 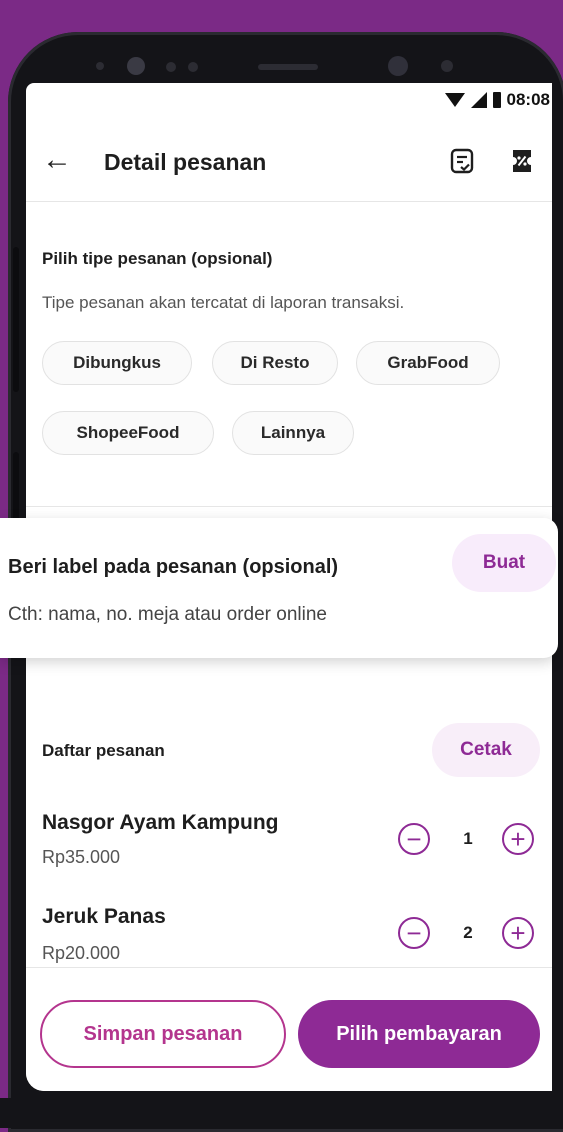 I want to click on save-order-button: Simpan pesanan, so click(x=163, y=1034).